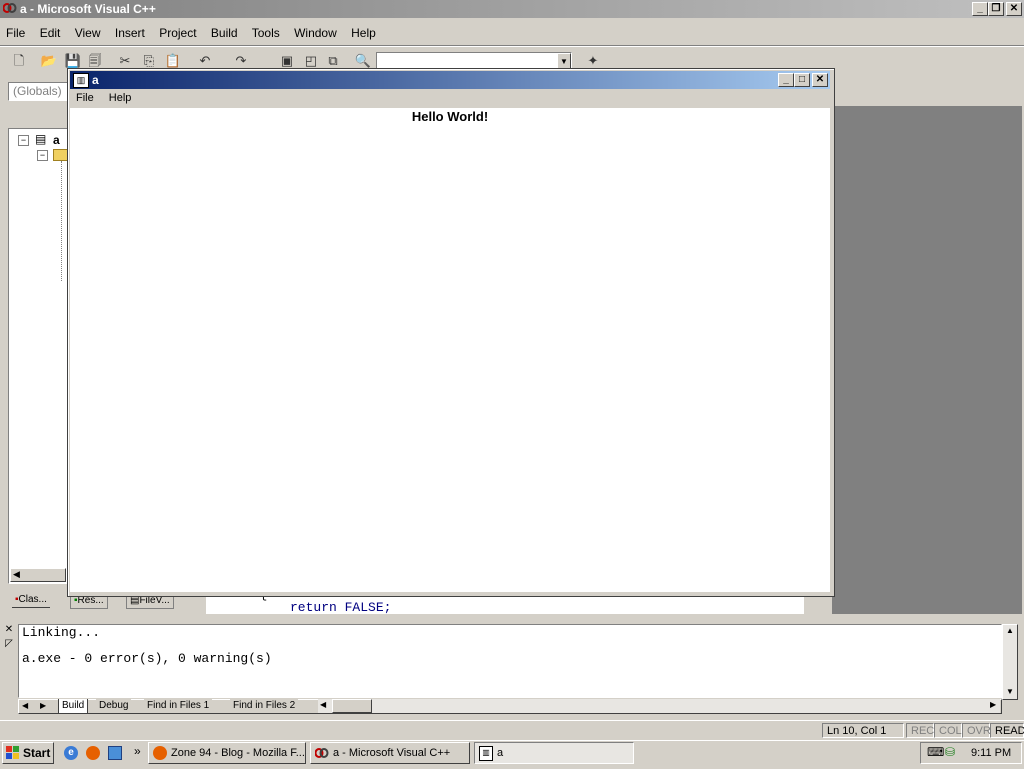 The image size is (1024, 769). What do you see at coordinates (786, 80) in the screenshot?
I see `child-minimize-button: _` at bounding box center [786, 80].